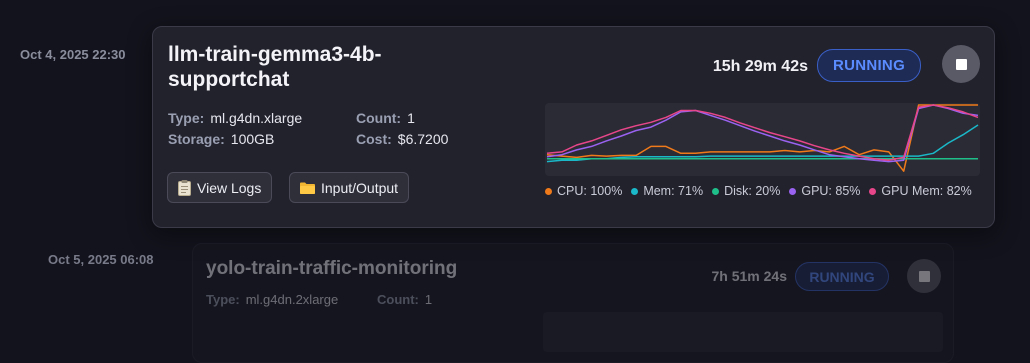 This screenshot has width=1030, height=363. What do you see at coordinates (749, 276) in the screenshot?
I see `elapsed-time: 7h 51m 24s` at bounding box center [749, 276].